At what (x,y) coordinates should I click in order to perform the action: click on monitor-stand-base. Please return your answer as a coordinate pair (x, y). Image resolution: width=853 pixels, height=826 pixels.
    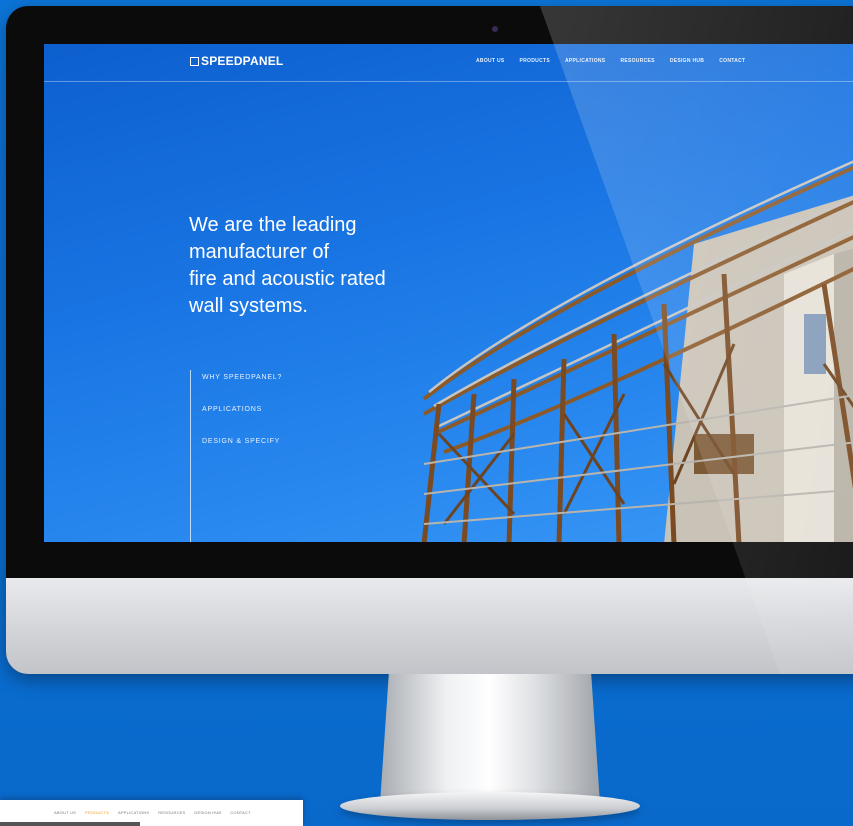
    Looking at the image, I should click on (490, 806).